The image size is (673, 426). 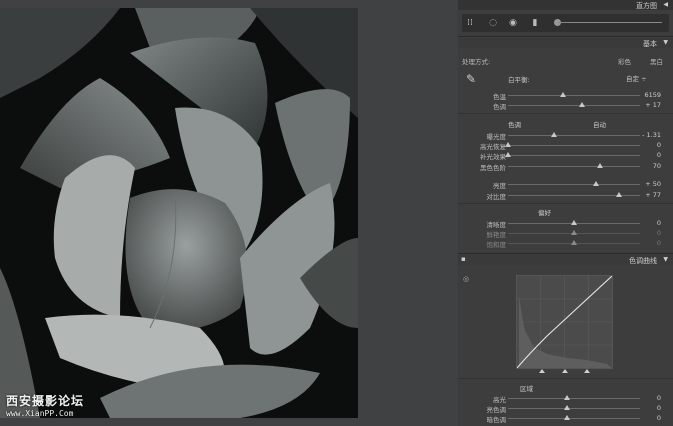 What do you see at coordinates (508, 154) in the screenshot?
I see `fill-light-slider-knob` at bounding box center [508, 154].